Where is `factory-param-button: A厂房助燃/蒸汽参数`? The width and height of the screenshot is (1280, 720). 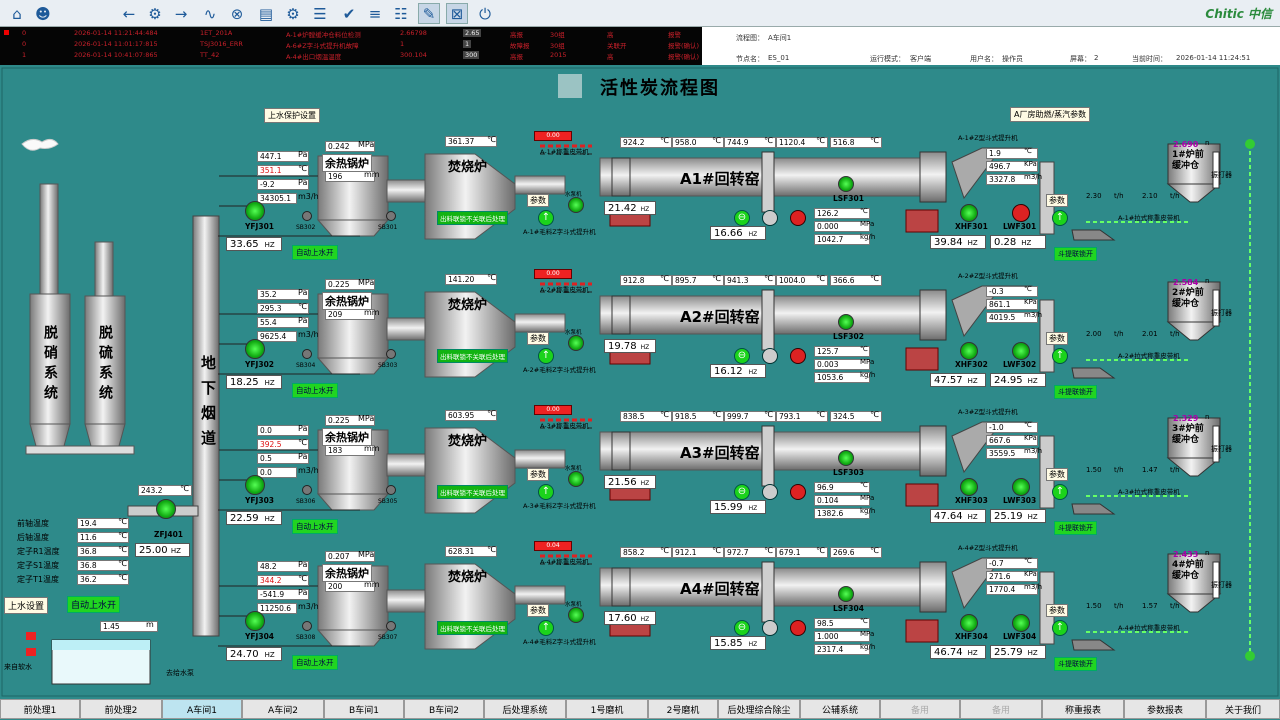 factory-param-button: A厂房助燃/蒸汽参数 is located at coordinates (1050, 114).